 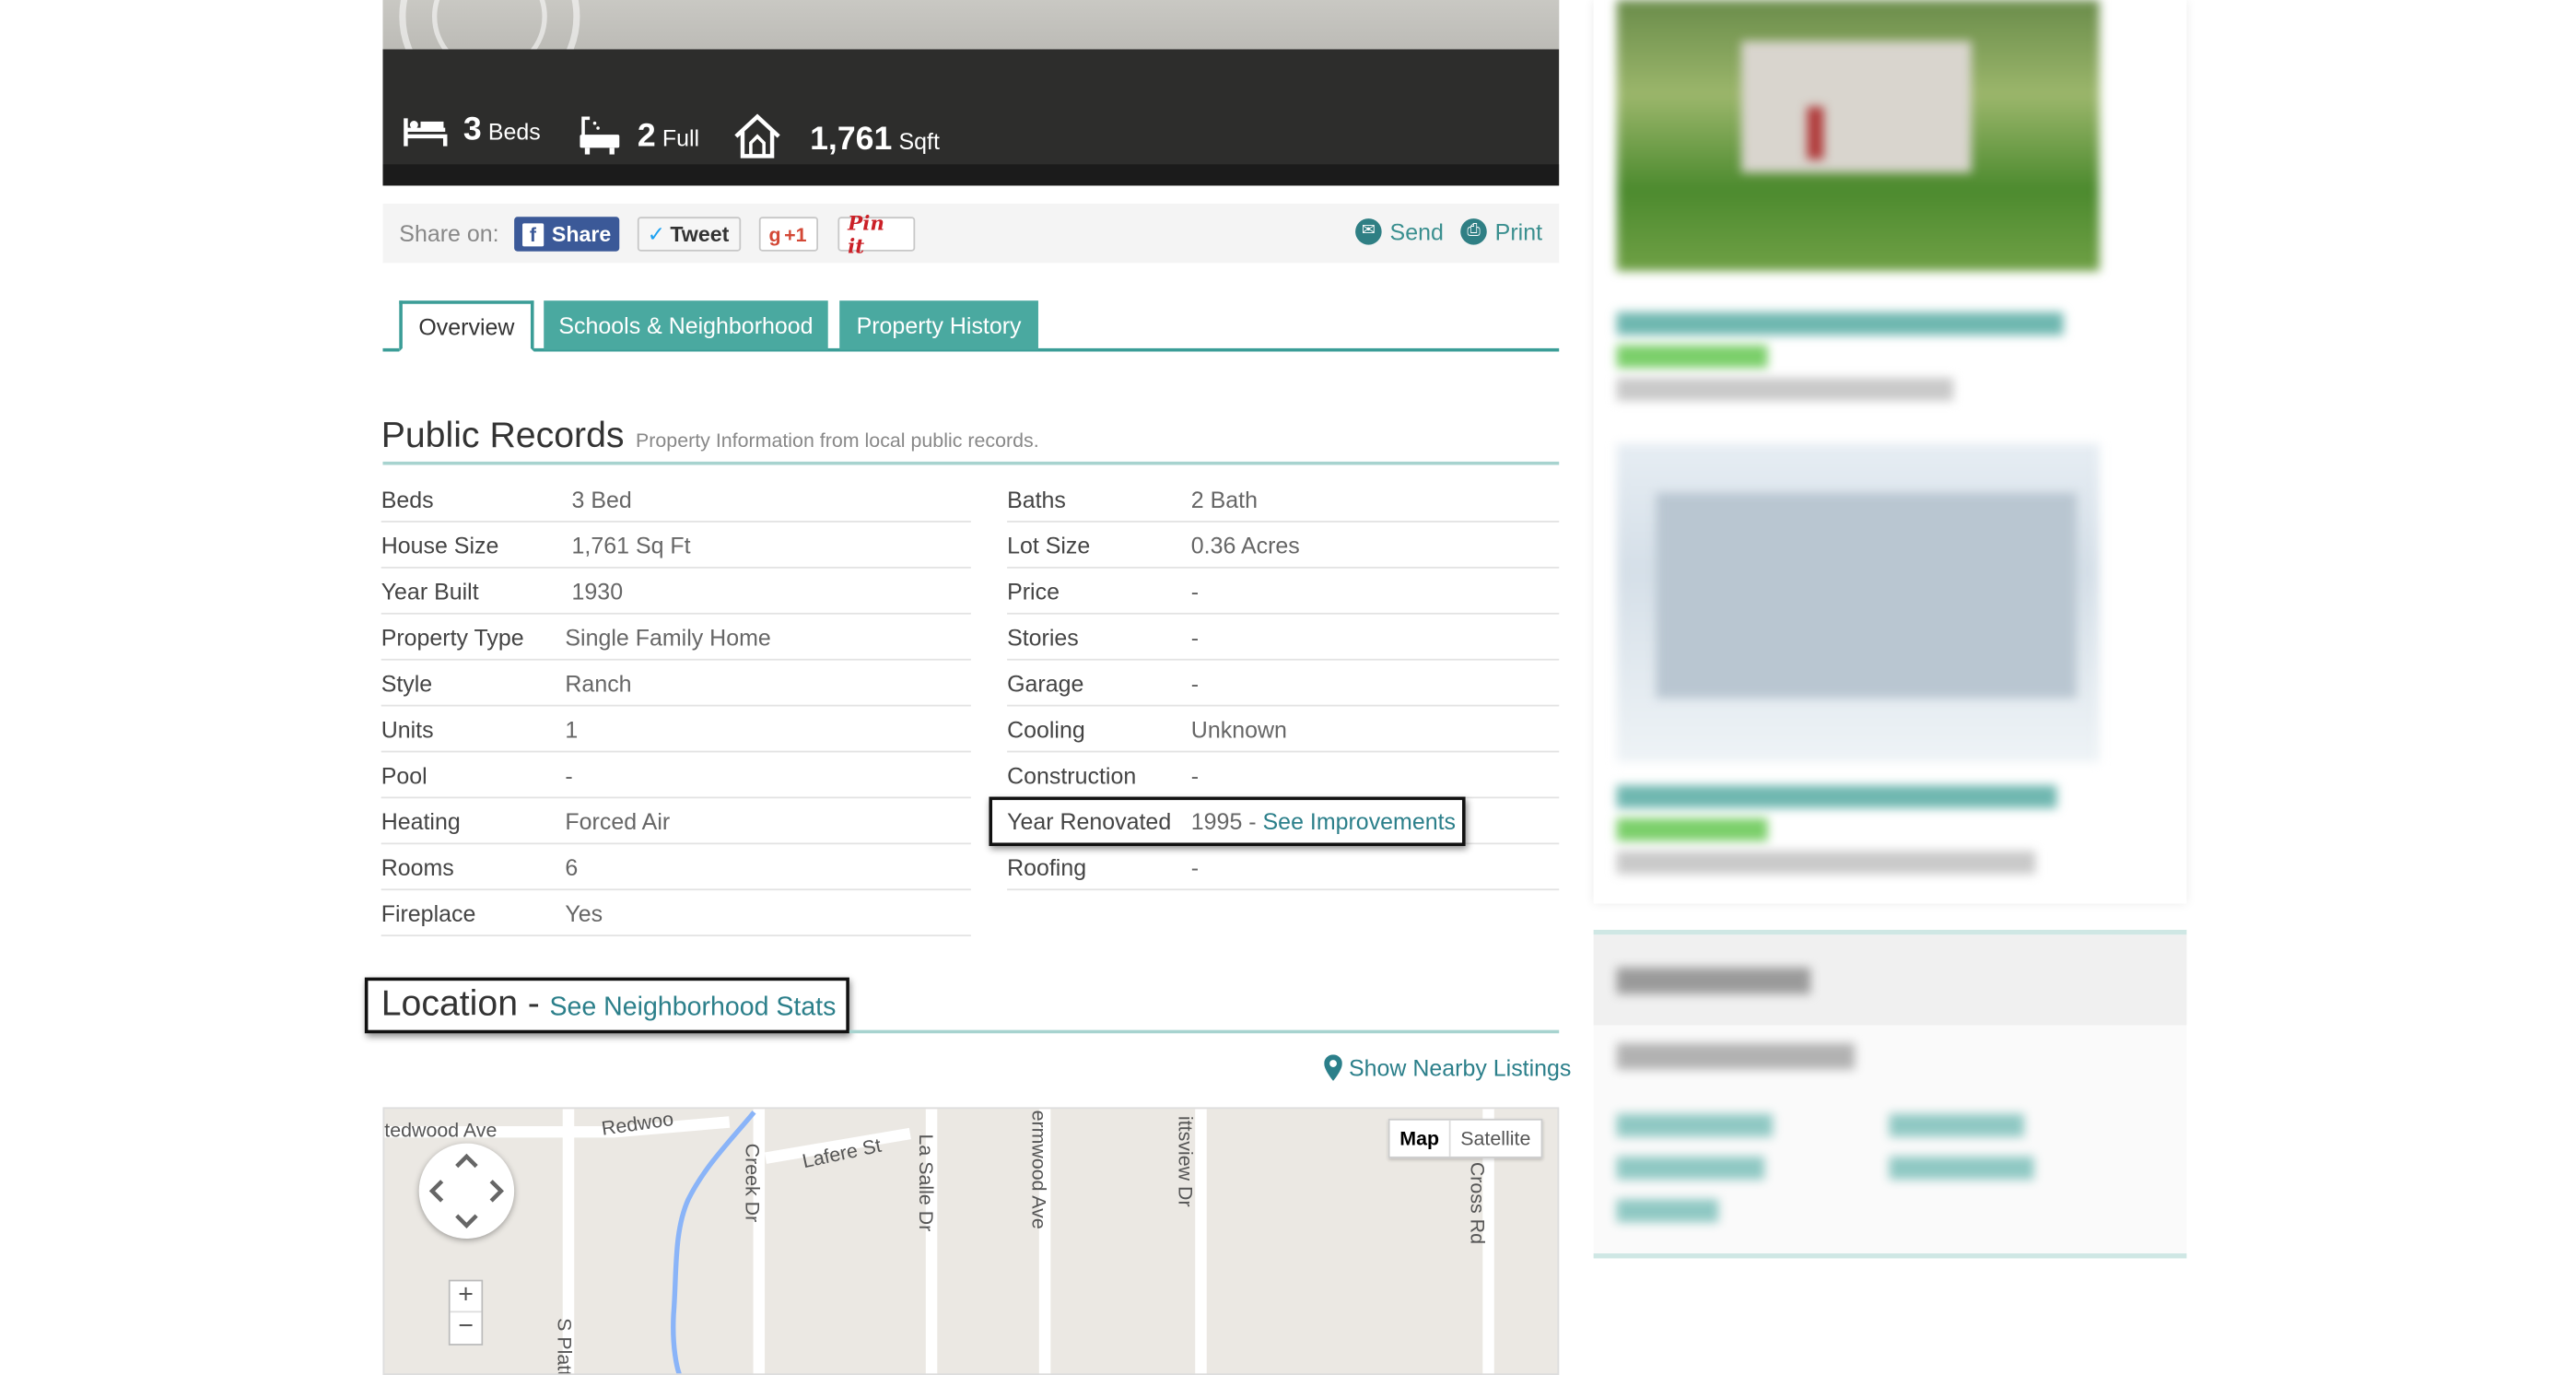 I want to click on baths-unit: Full, so click(x=681, y=137).